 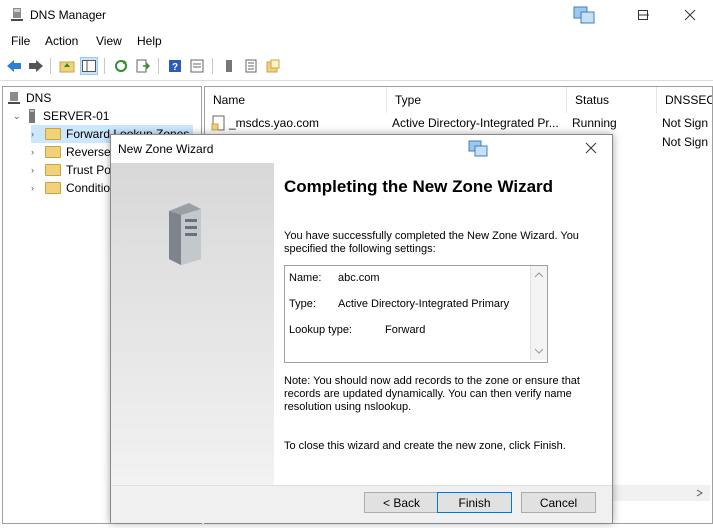 What do you see at coordinates (356, 15) in the screenshot?
I see `main-title-bar: DNS Manager` at bounding box center [356, 15].